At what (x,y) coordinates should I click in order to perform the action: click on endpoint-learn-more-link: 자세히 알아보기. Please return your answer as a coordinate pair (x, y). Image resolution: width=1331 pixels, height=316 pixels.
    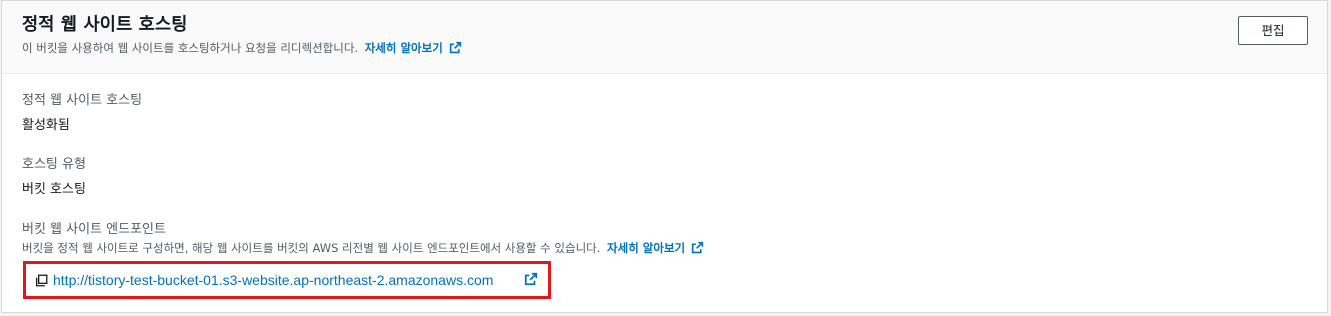
    Looking at the image, I should click on (655, 248).